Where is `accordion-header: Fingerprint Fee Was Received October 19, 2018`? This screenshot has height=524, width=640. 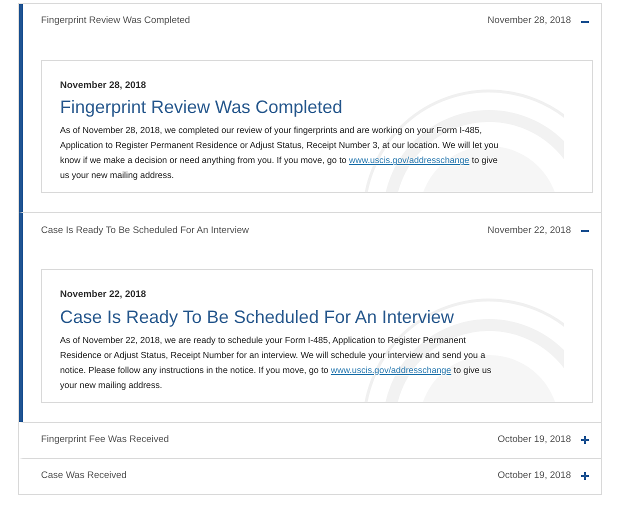
accordion-header: Fingerprint Fee Was Received October 19, 2018 is located at coordinates (312, 440).